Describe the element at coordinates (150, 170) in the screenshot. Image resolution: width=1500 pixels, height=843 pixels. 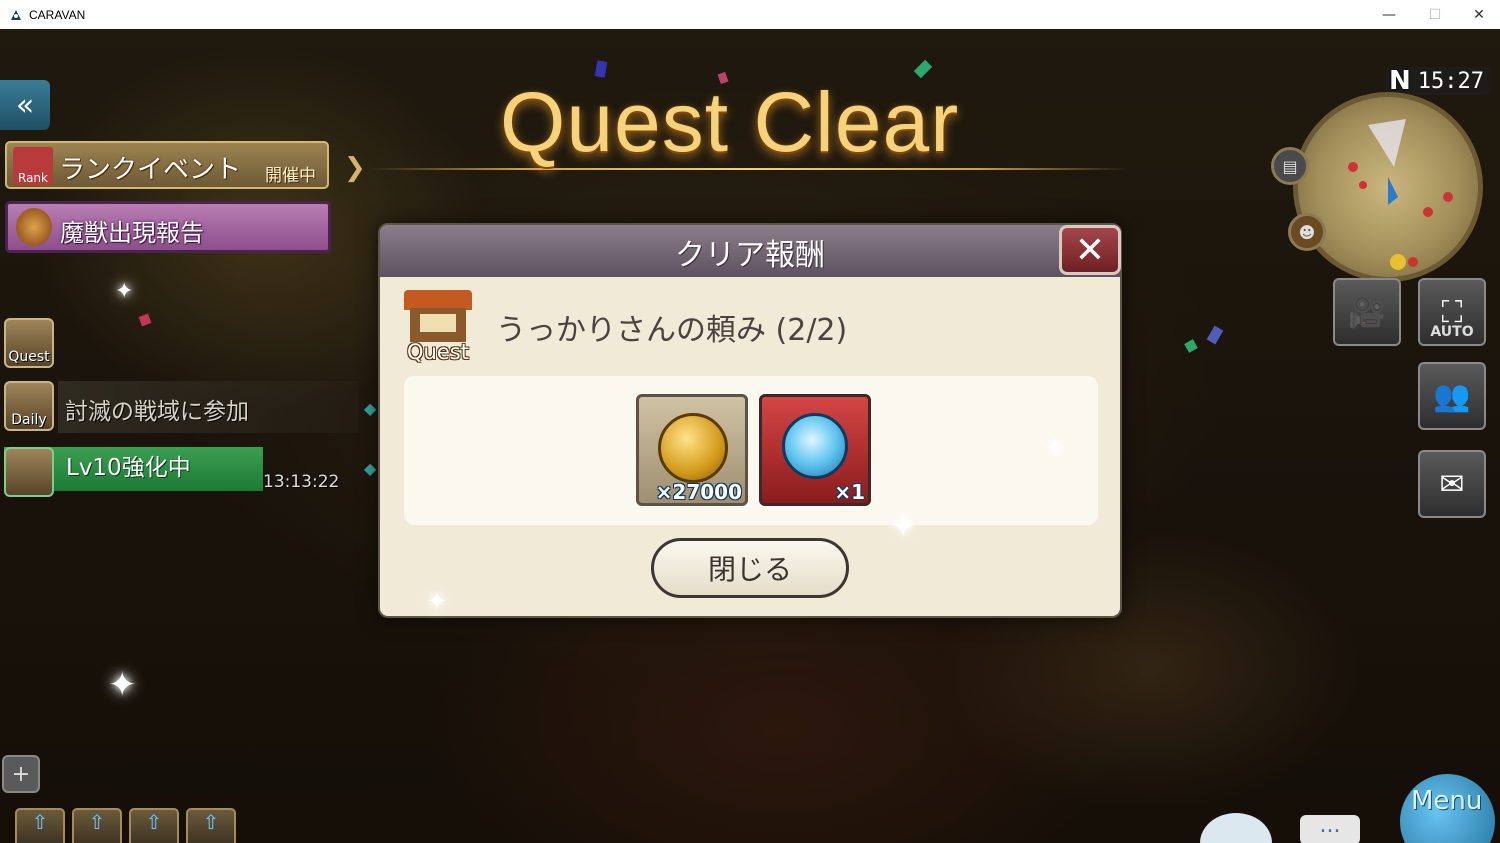
I see `rank-event-label: ランクイベント` at that location.